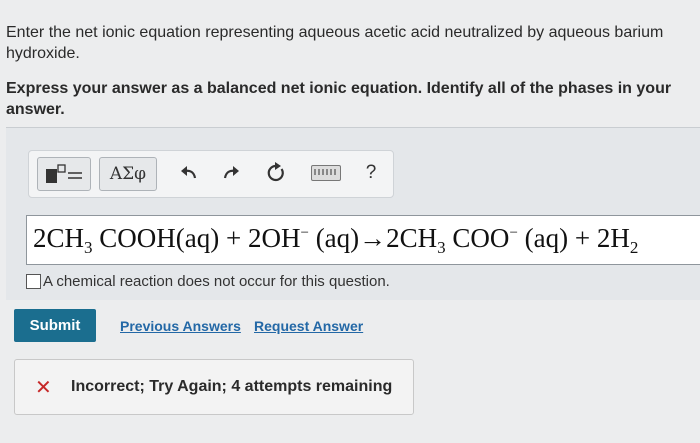 The width and height of the screenshot is (700, 443). Describe the element at coordinates (477, 238) in the screenshot. I see `equation-part: COO` at that location.